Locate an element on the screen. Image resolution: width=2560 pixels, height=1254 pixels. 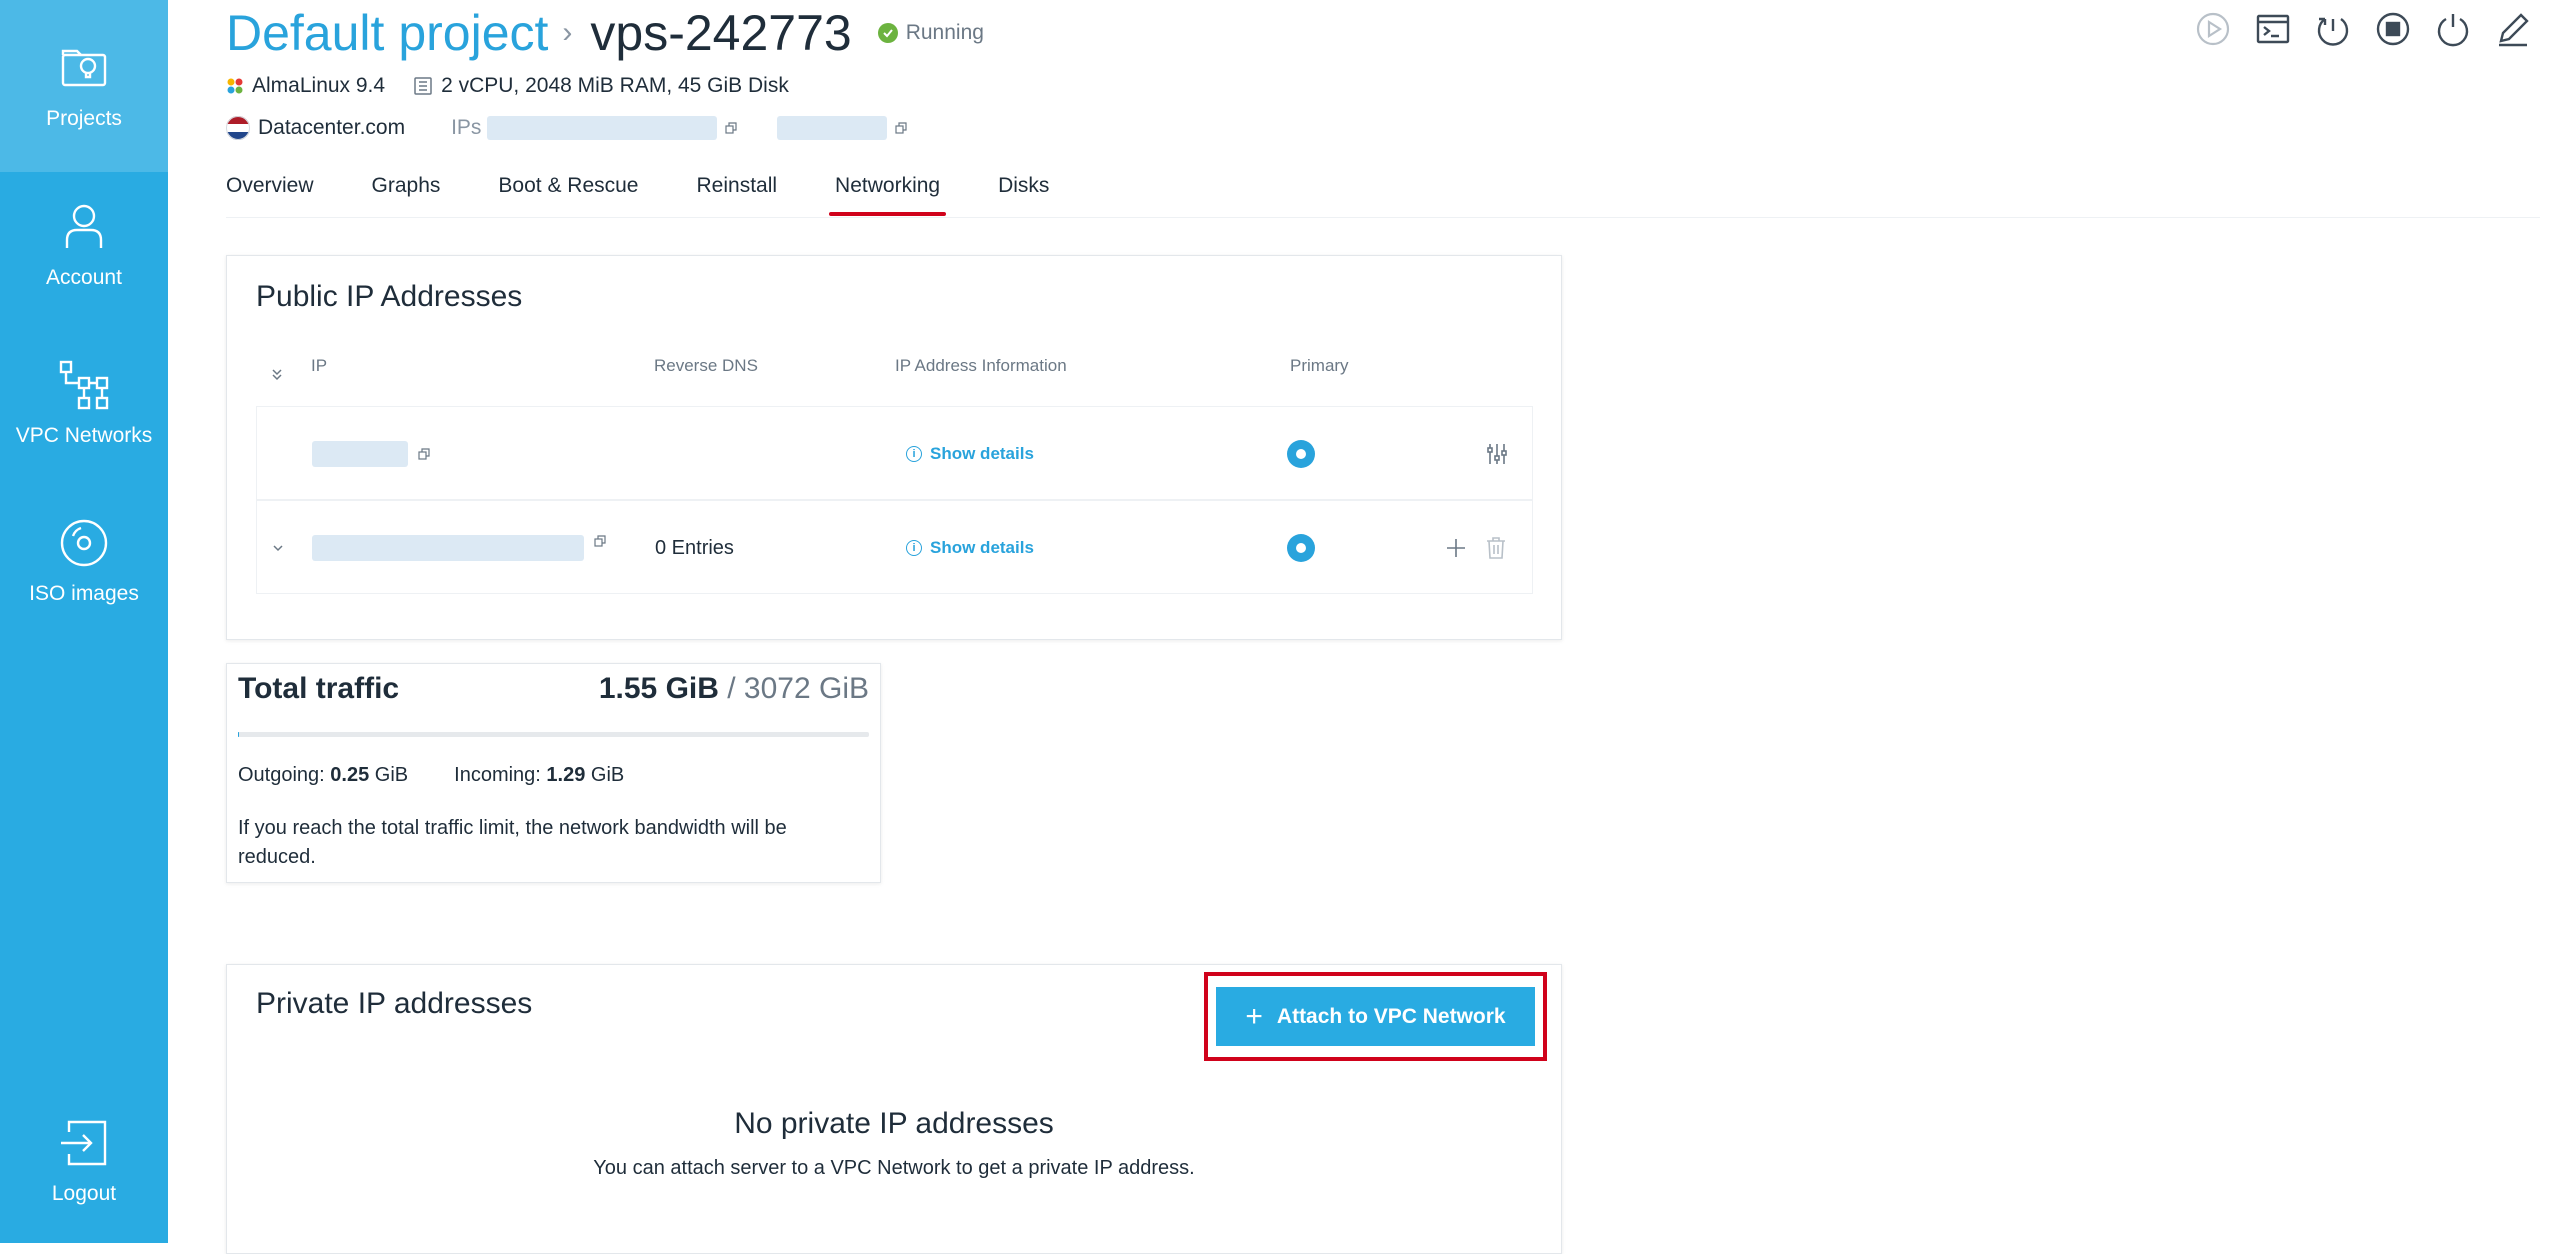
stop-icon is located at coordinates (2393, 29).